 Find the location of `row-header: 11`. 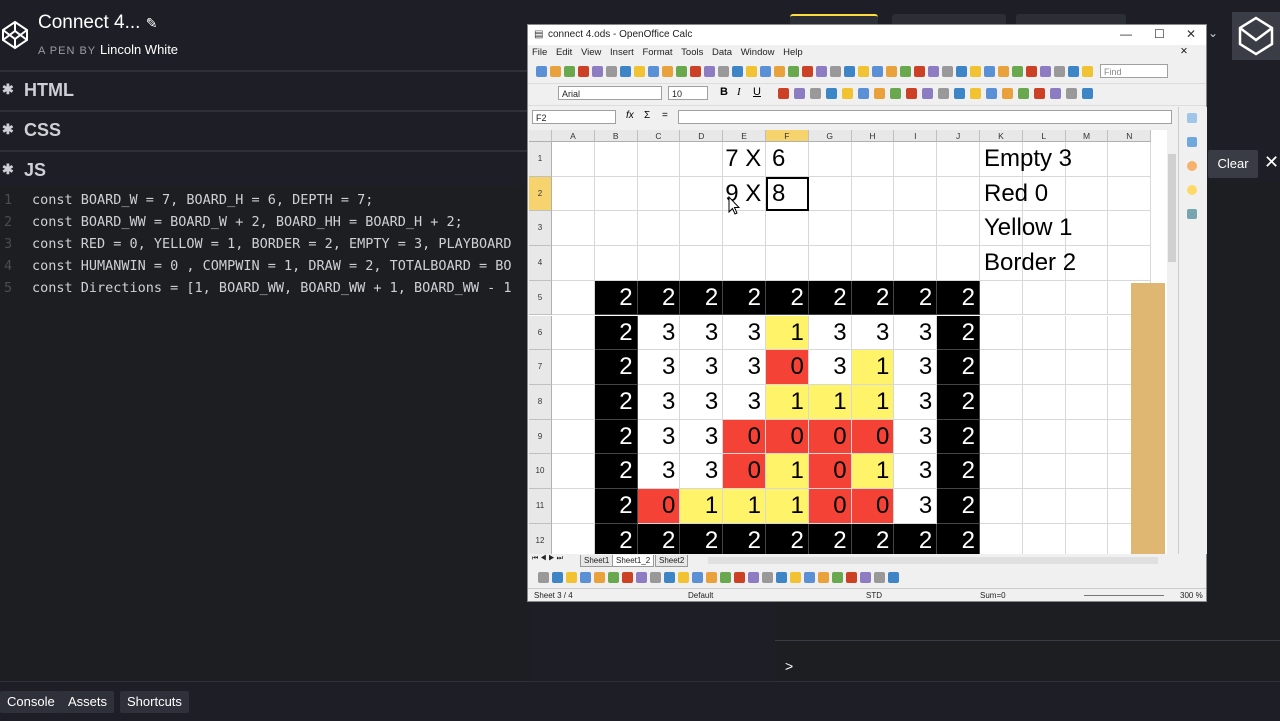

row-header: 11 is located at coordinates (540, 506).